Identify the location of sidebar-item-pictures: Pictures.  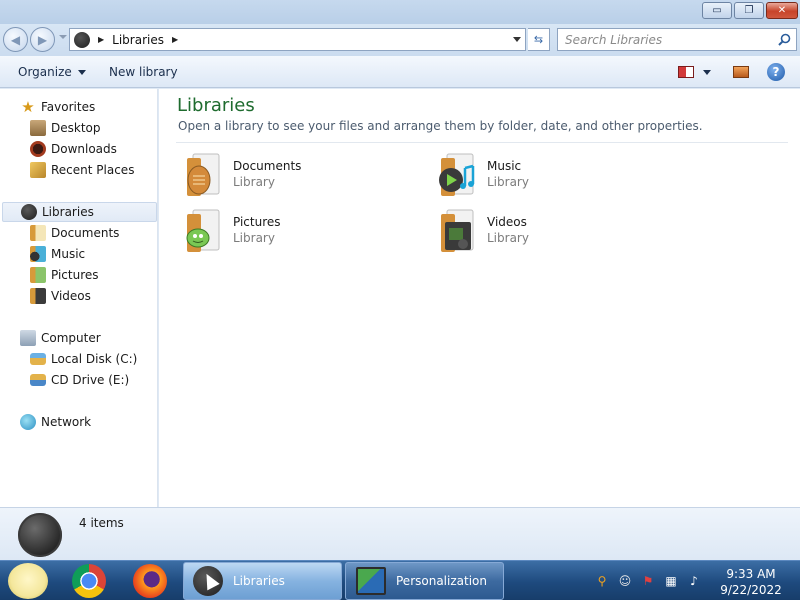
(64, 275).